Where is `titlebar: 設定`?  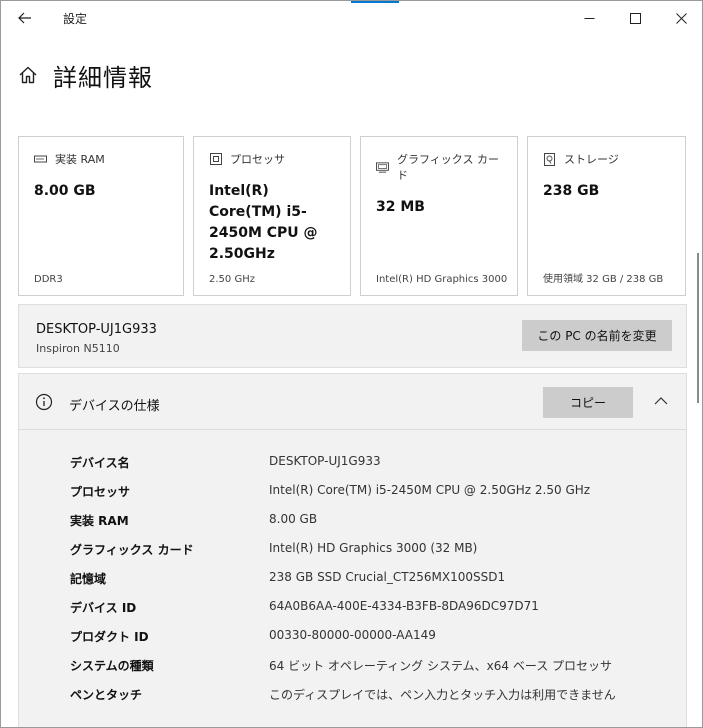
titlebar: 設定 is located at coordinates (351, 18).